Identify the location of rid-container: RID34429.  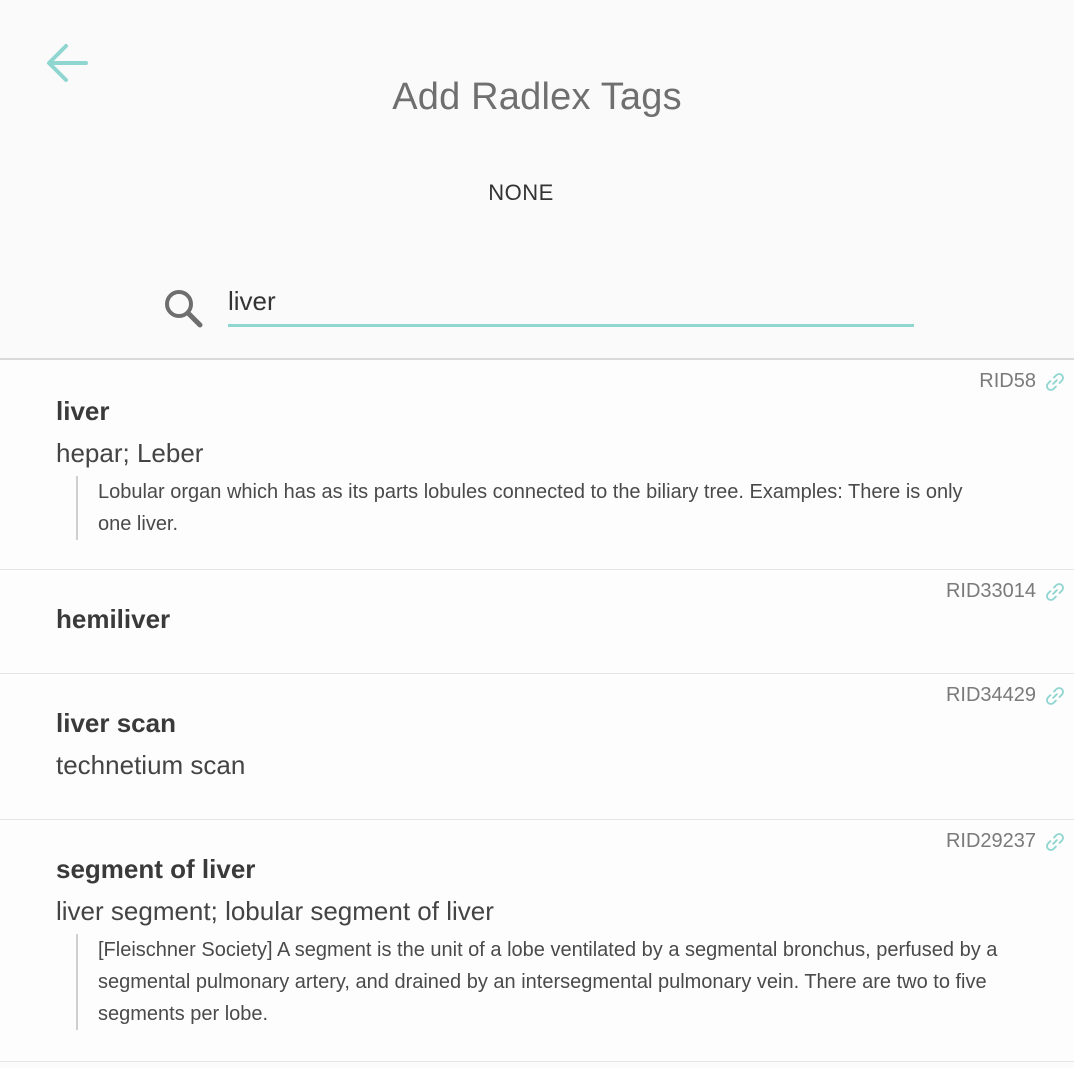
(1006, 695).